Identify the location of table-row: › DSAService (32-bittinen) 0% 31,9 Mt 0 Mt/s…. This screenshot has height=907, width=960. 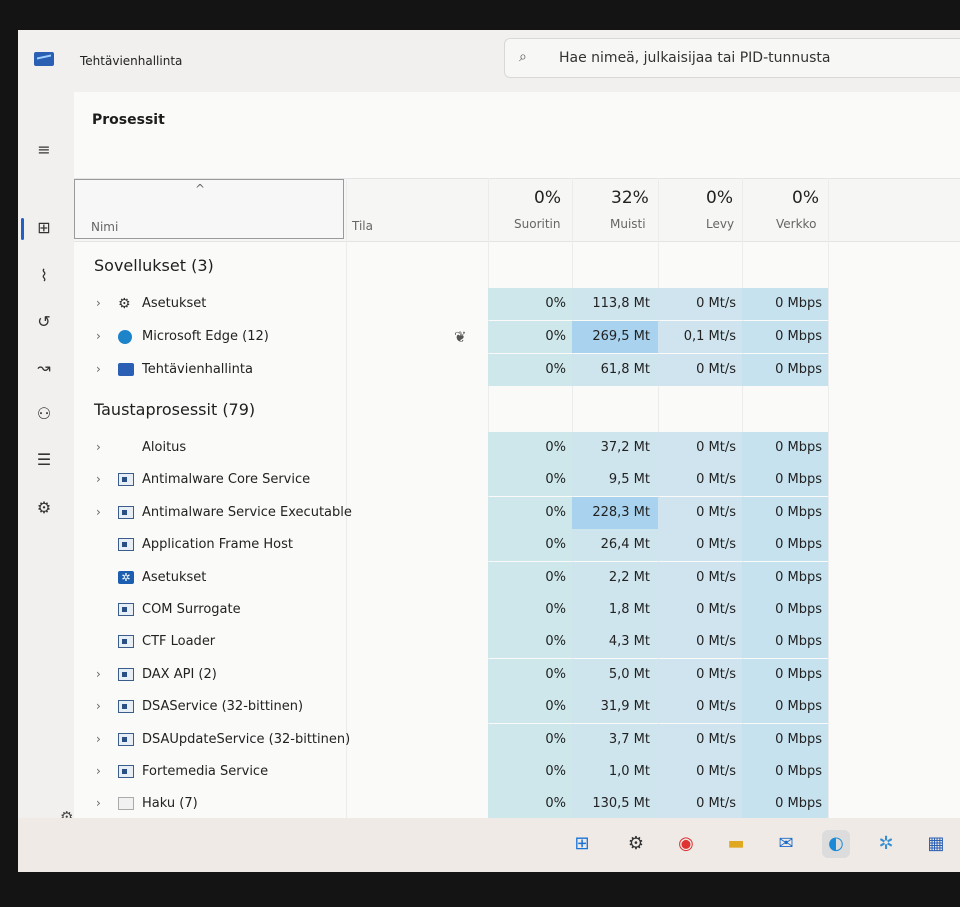
(517, 707).